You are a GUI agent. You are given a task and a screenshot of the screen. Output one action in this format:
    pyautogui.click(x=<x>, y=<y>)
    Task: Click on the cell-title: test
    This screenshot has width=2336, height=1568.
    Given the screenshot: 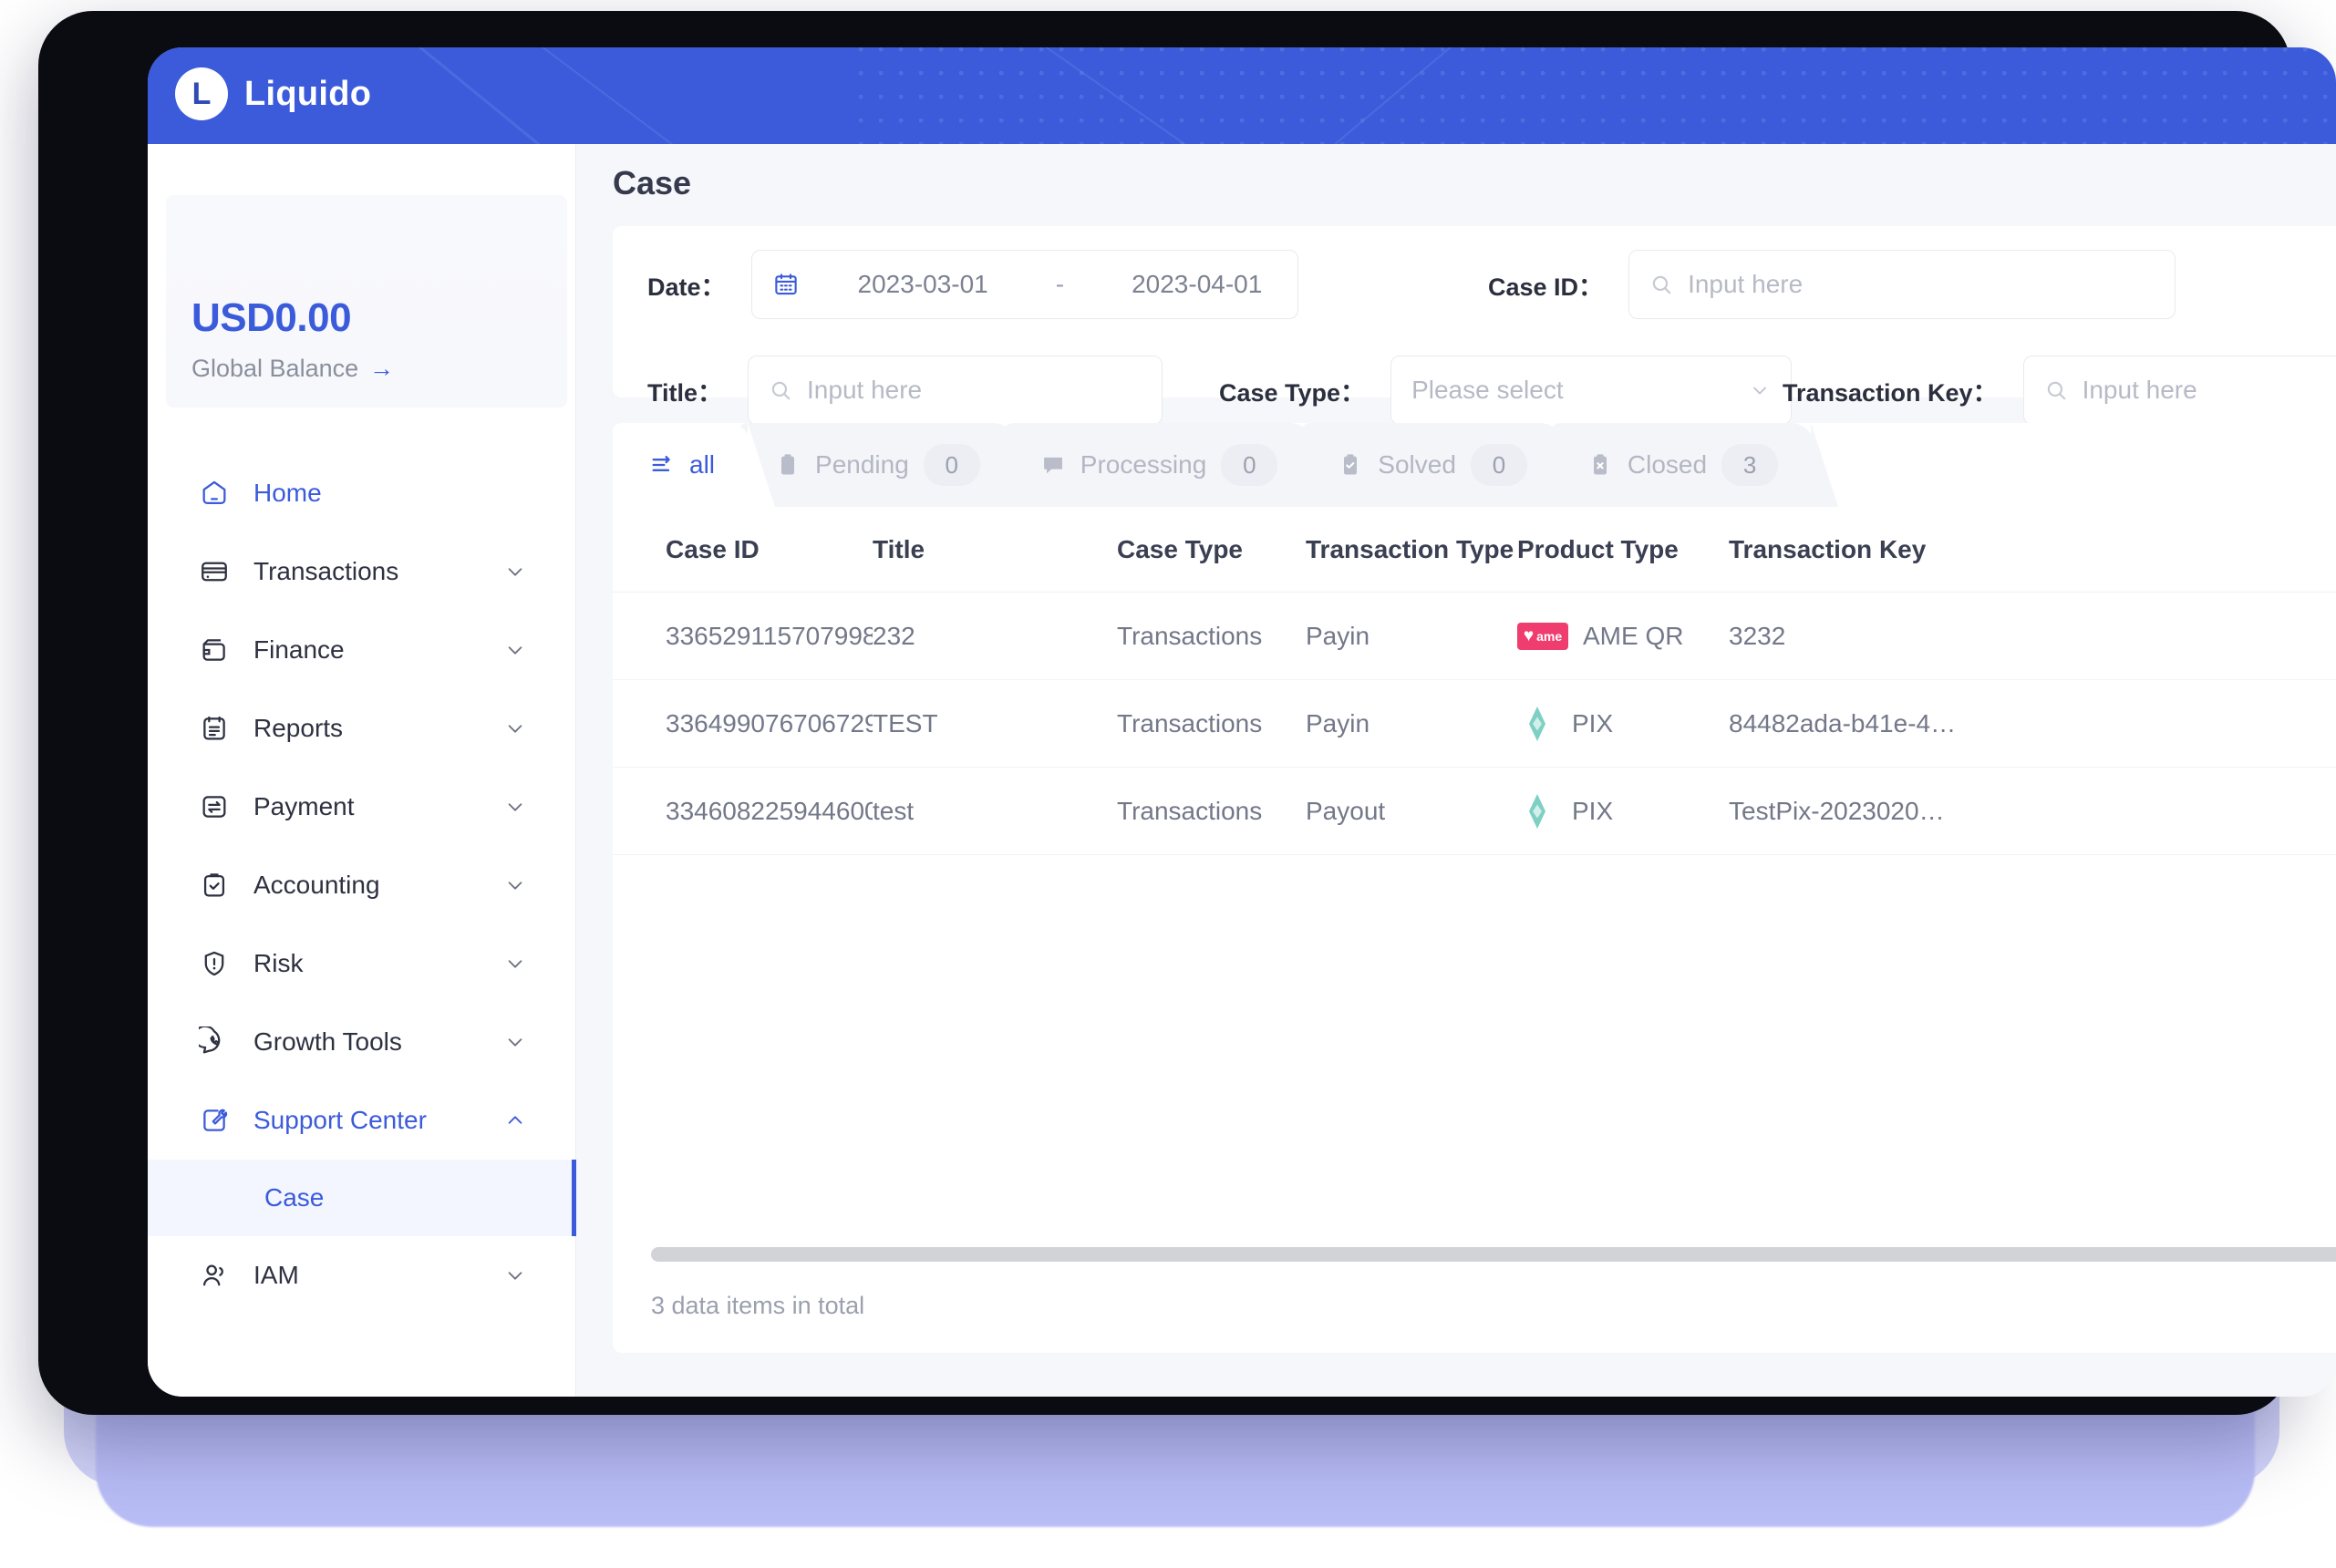 What is the action you would take?
    pyautogui.click(x=894, y=810)
    